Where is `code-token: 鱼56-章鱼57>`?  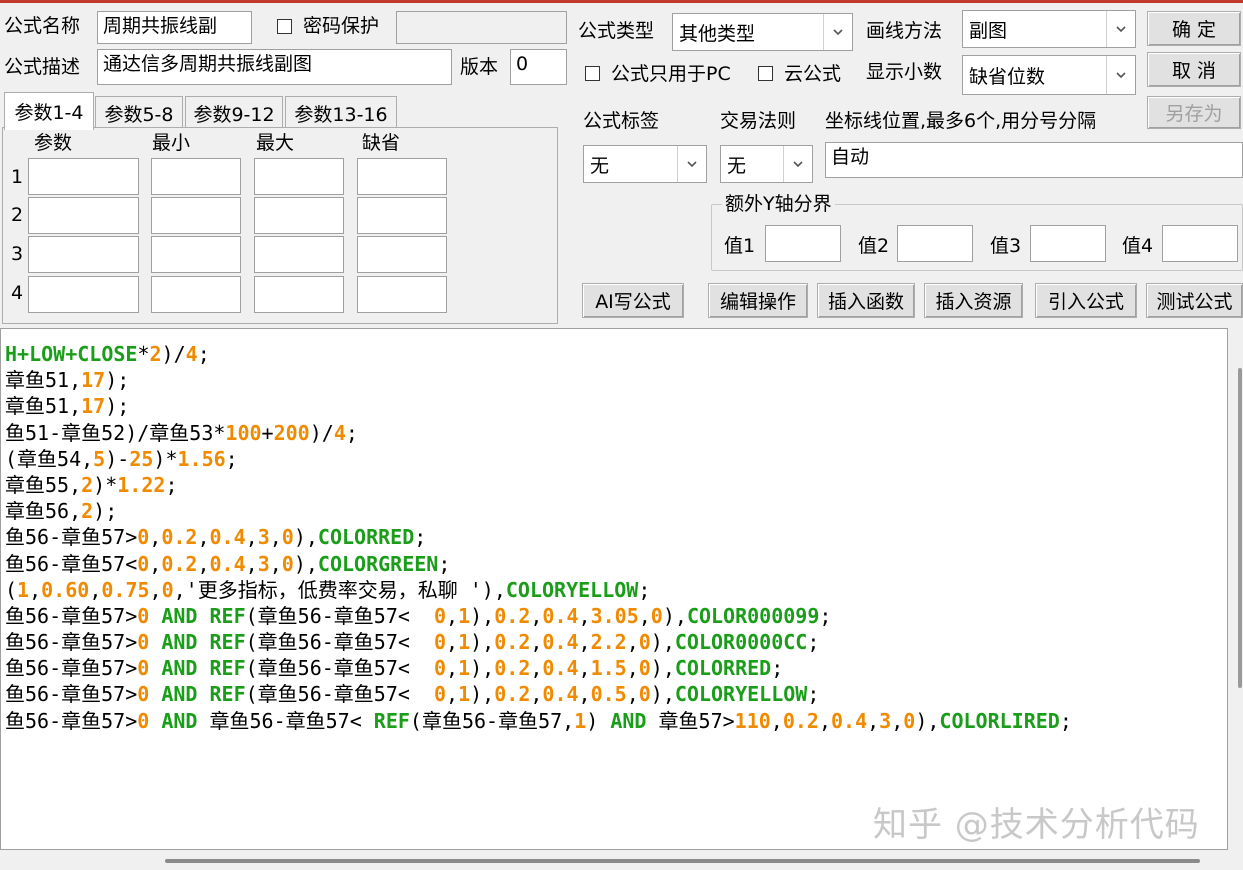 code-token: 鱼56-章鱼57> is located at coordinates (71, 720).